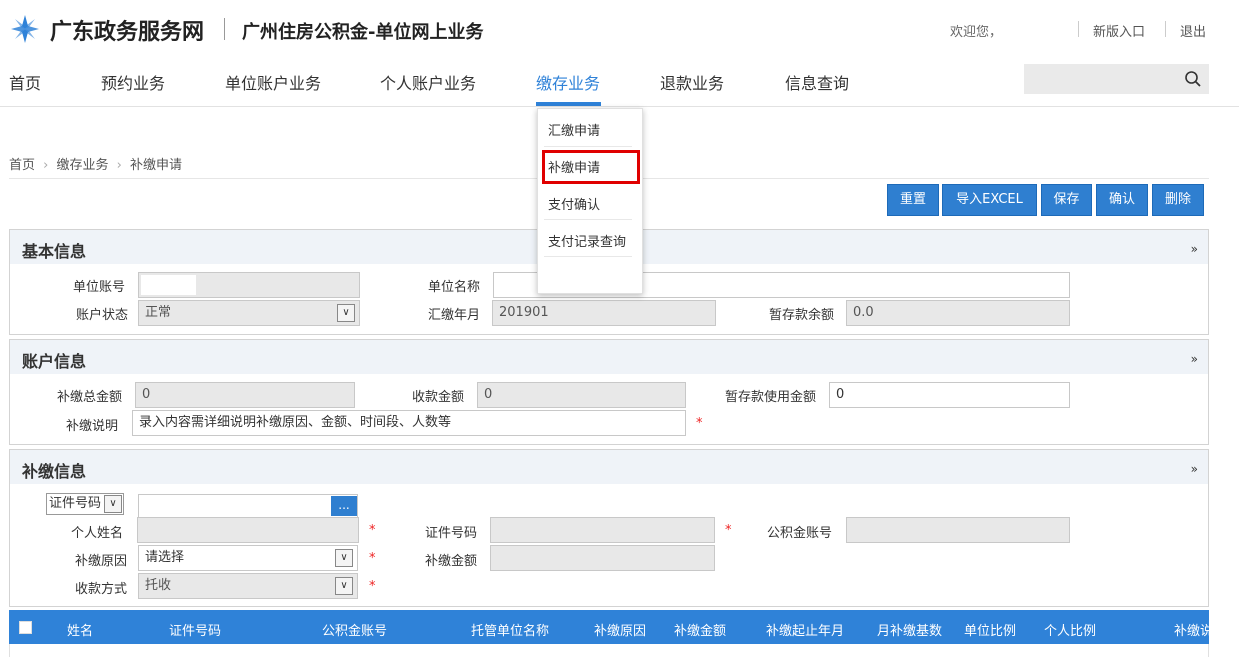 Image resolution: width=1239 pixels, height=657 pixels. Describe the element at coordinates (100, 589) in the screenshot. I see `payment-method-label: 收款方式` at that location.